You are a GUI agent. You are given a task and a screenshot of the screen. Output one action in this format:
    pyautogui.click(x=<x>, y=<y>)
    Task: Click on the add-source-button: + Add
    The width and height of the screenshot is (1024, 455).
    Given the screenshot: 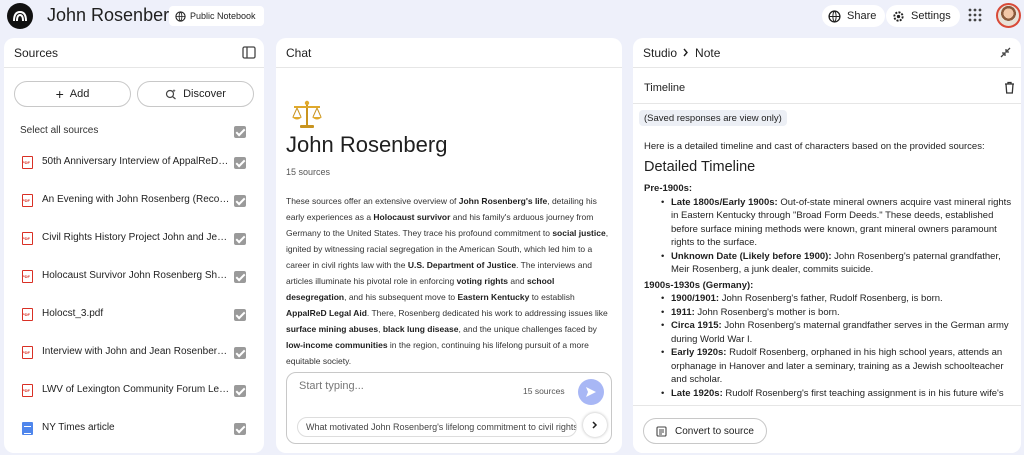 What is the action you would take?
    pyautogui.click(x=72, y=94)
    